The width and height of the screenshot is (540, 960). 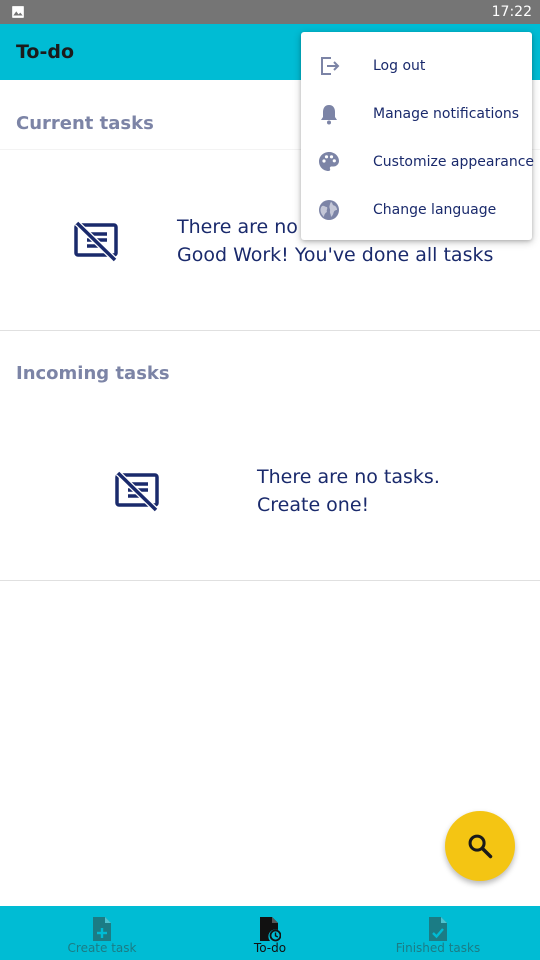 What do you see at coordinates (330, 66) in the screenshot?
I see `logout-icon` at bounding box center [330, 66].